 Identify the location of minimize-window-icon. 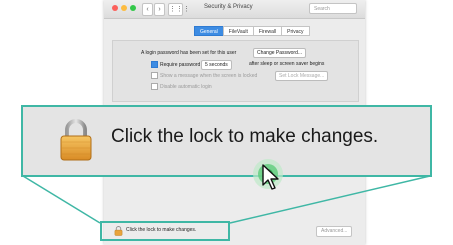
(124, 8).